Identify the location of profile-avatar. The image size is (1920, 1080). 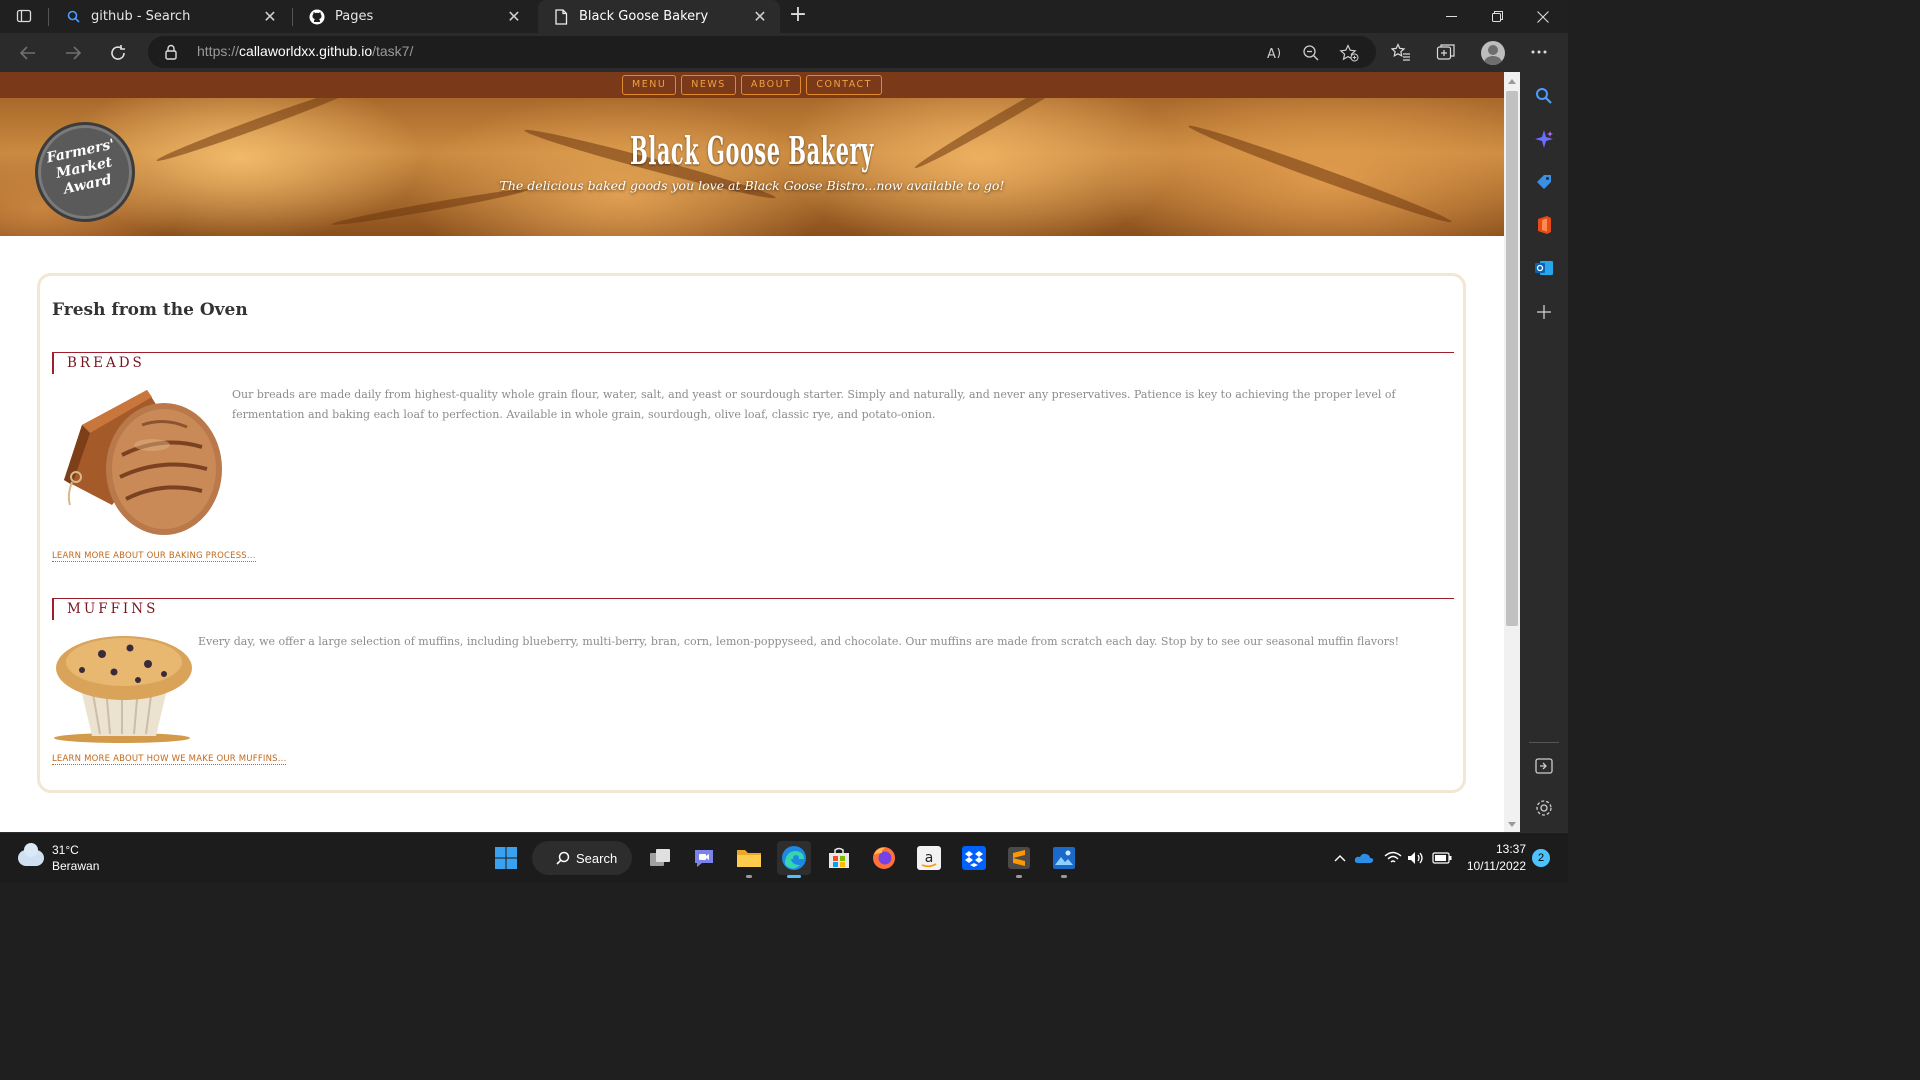
(1493, 53).